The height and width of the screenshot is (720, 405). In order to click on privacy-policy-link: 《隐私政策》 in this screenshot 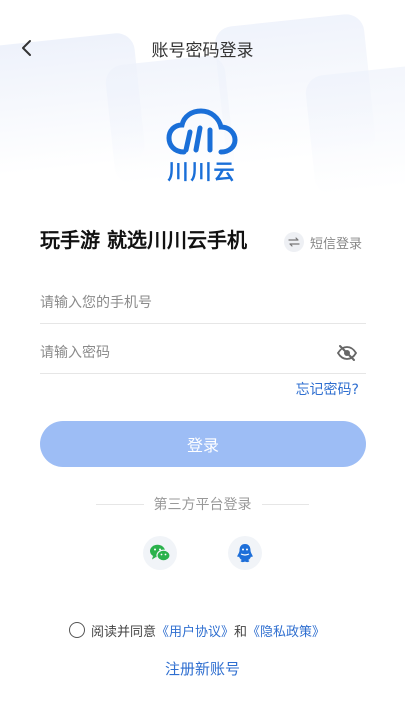, I will do `click(286, 630)`.